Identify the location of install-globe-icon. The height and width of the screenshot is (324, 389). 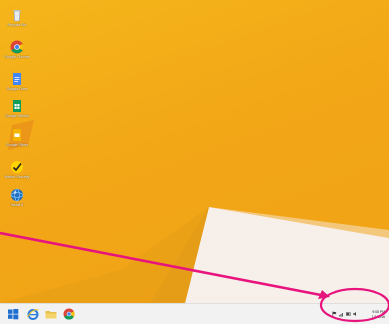
(17, 195).